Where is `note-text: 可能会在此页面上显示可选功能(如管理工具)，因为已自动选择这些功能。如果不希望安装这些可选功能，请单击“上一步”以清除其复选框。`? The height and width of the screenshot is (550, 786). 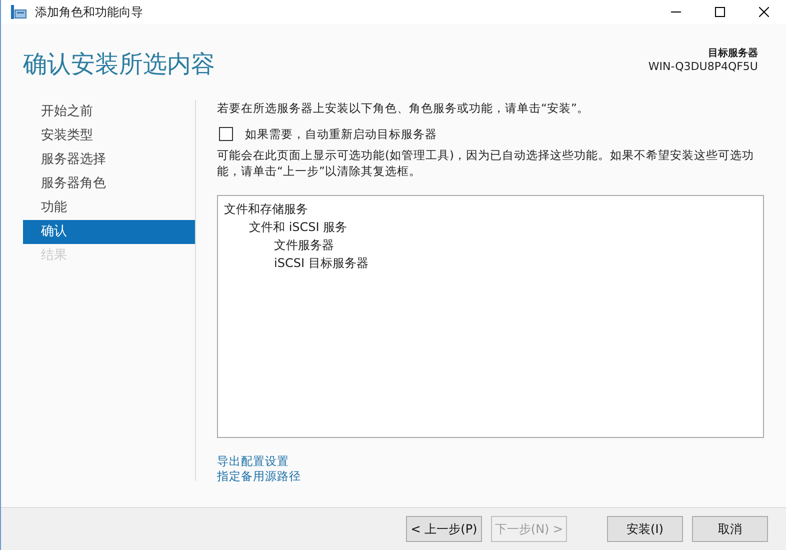
note-text: 可能会在此页面上显示可选功能(如管理工具)，因为已自动选择这些功能。如果不希望安装这些可选功能，请单击“上一步”以清除其复选框。 is located at coordinates (486, 163).